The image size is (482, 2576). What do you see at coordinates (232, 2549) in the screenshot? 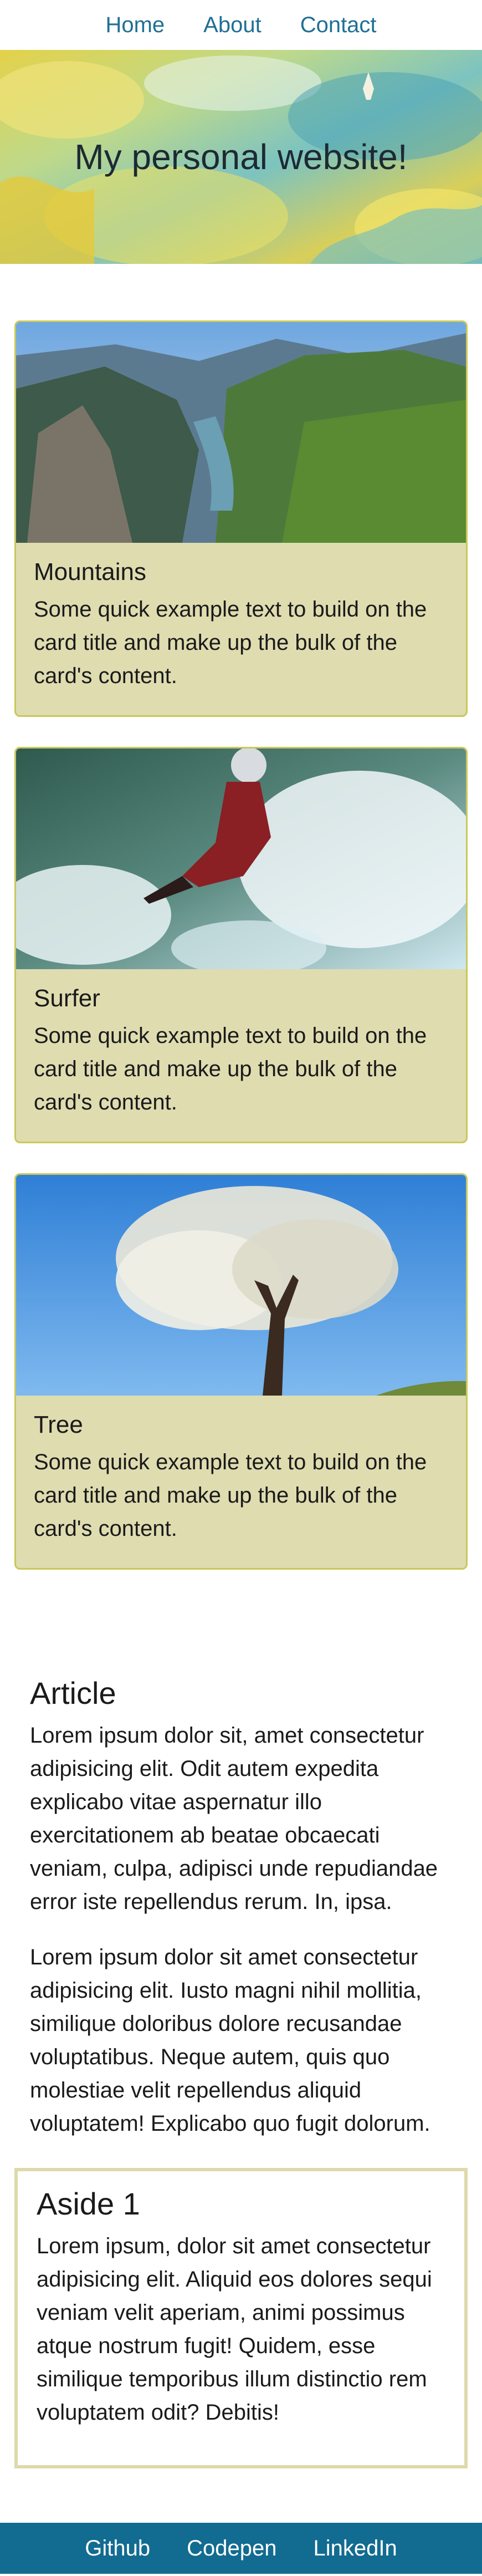
I see `footer-link-codepen: Codepen` at bounding box center [232, 2549].